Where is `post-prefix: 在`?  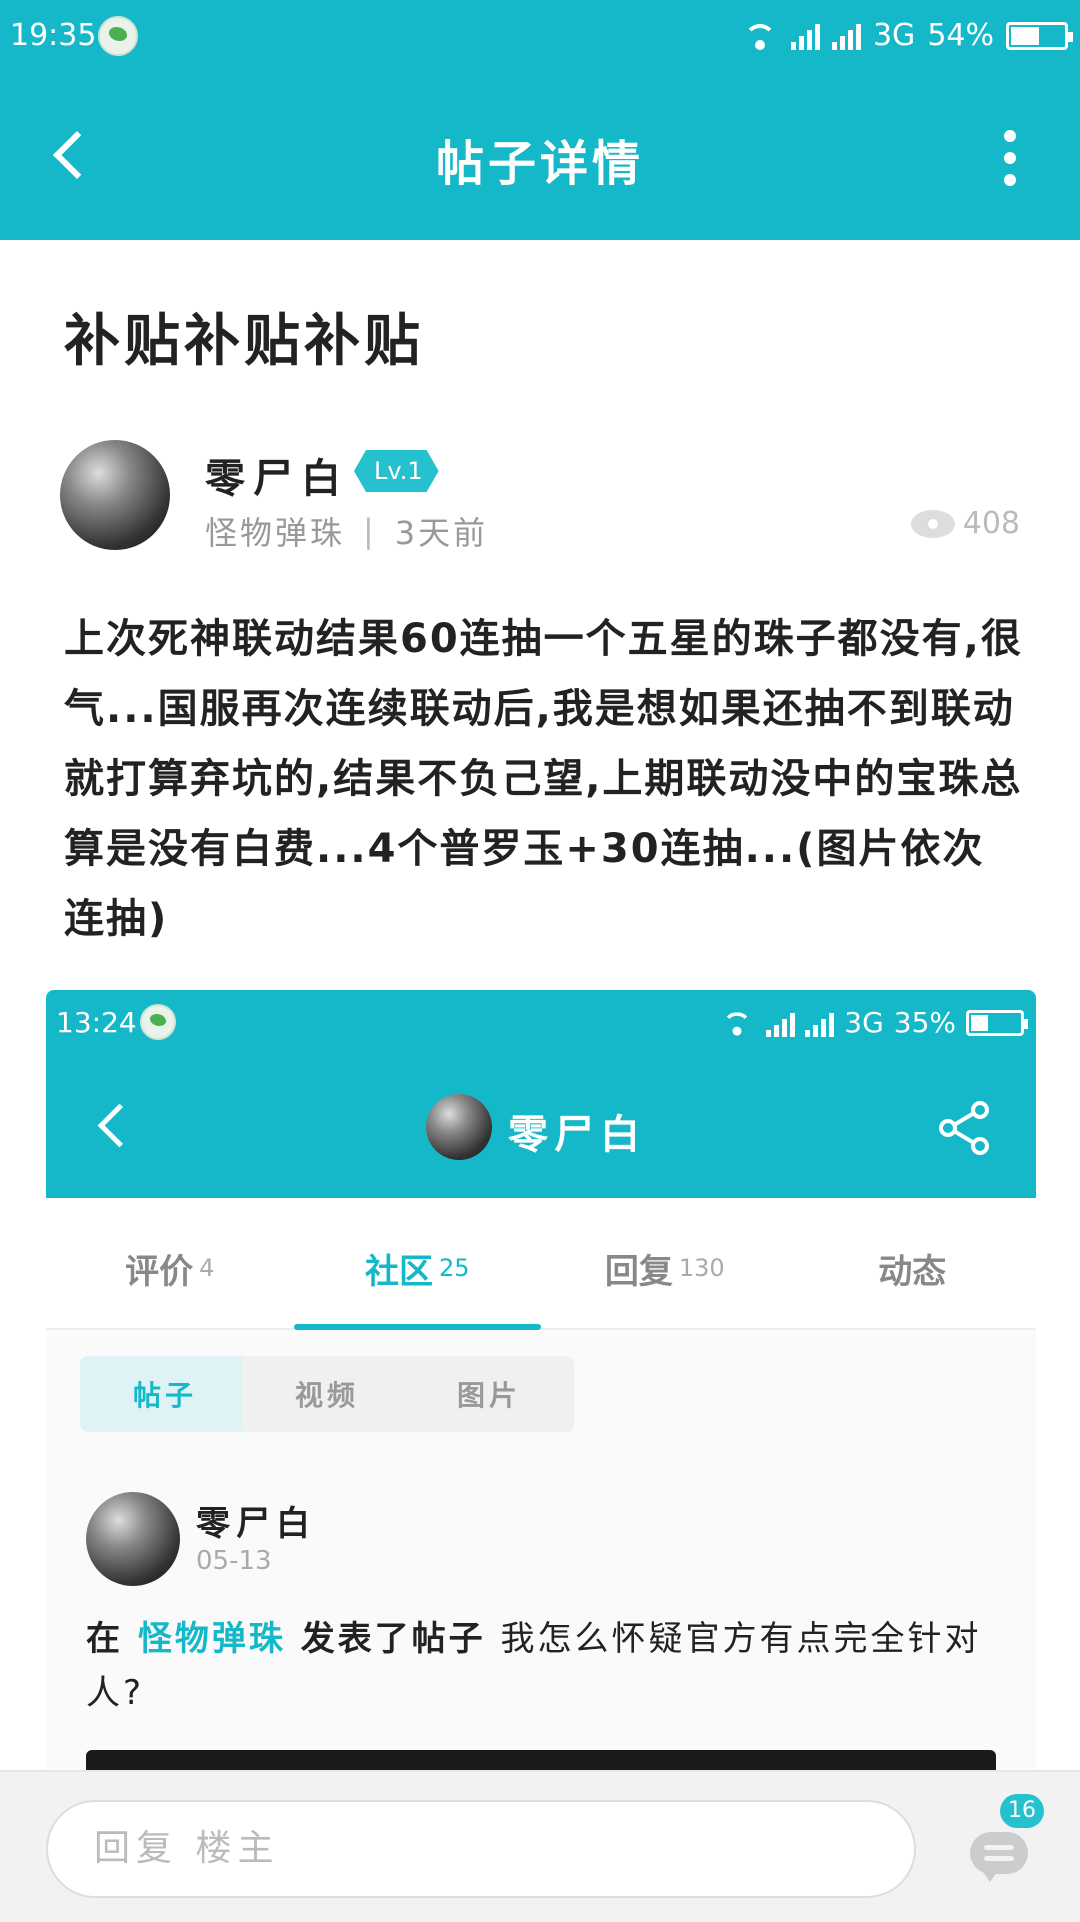 post-prefix: 在 is located at coordinates (104, 1639).